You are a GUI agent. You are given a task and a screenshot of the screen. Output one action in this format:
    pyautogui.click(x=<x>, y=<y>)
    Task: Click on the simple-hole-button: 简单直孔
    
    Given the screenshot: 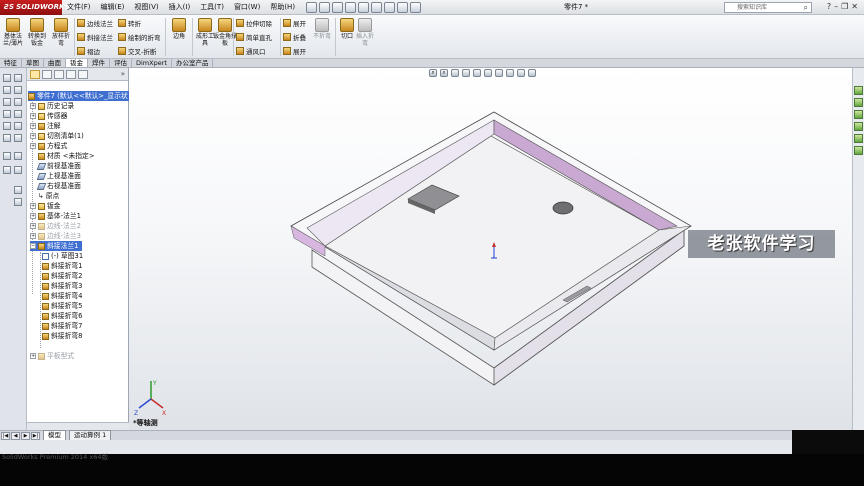 What is the action you would take?
    pyautogui.click(x=254, y=37)
    